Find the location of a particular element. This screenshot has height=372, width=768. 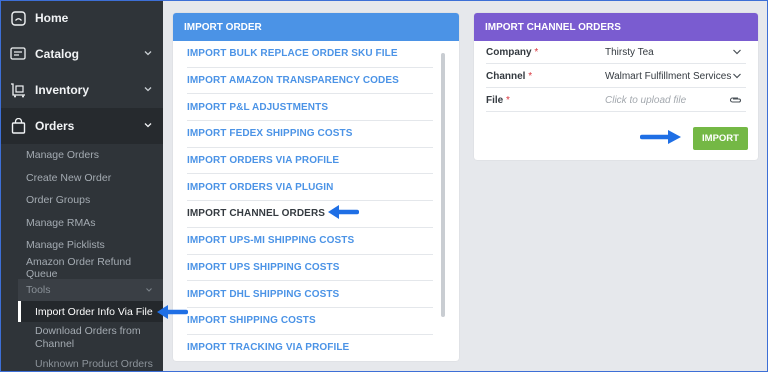

channel-select-value: Walmart Fulfillment Services is located at coordinates (675, 76).